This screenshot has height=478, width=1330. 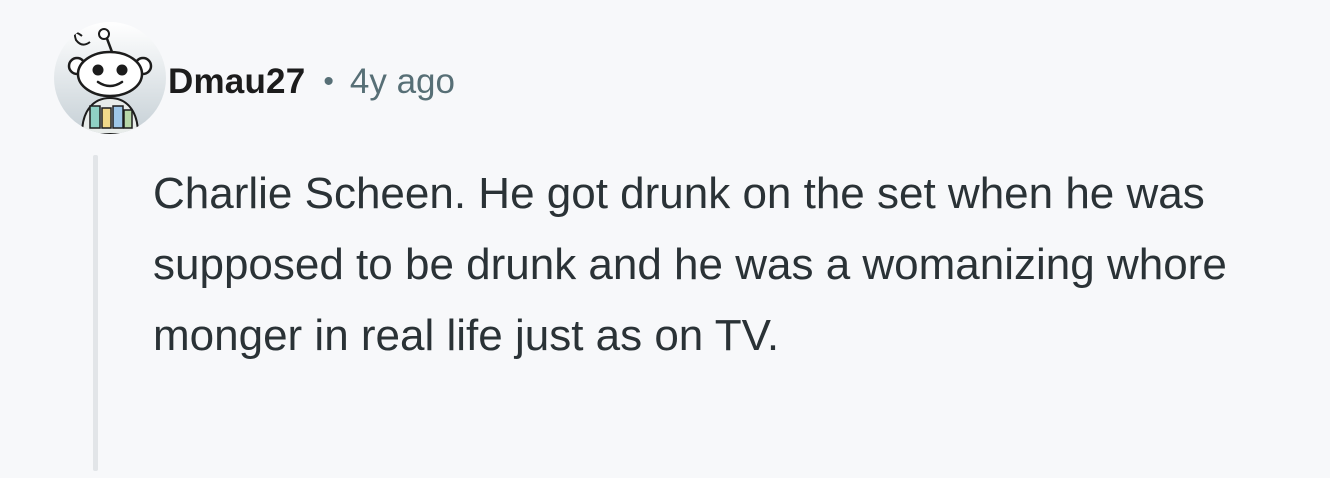 I want to click on snoo-avatar-icon, so click(x=110, y=78).